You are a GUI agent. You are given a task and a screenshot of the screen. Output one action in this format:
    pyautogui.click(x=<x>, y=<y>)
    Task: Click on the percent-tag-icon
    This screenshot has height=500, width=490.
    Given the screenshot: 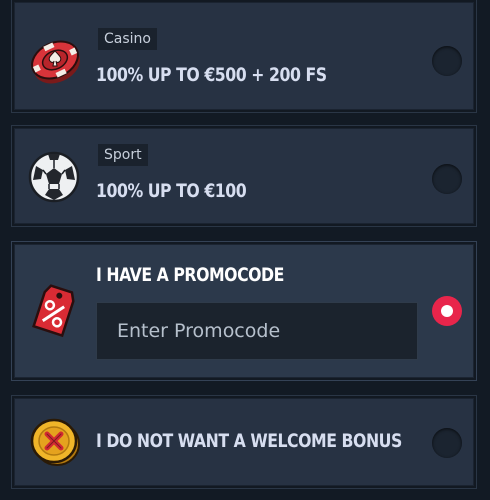 What is the action you would take?
    pyautogui.click(x=53, y=311)
    